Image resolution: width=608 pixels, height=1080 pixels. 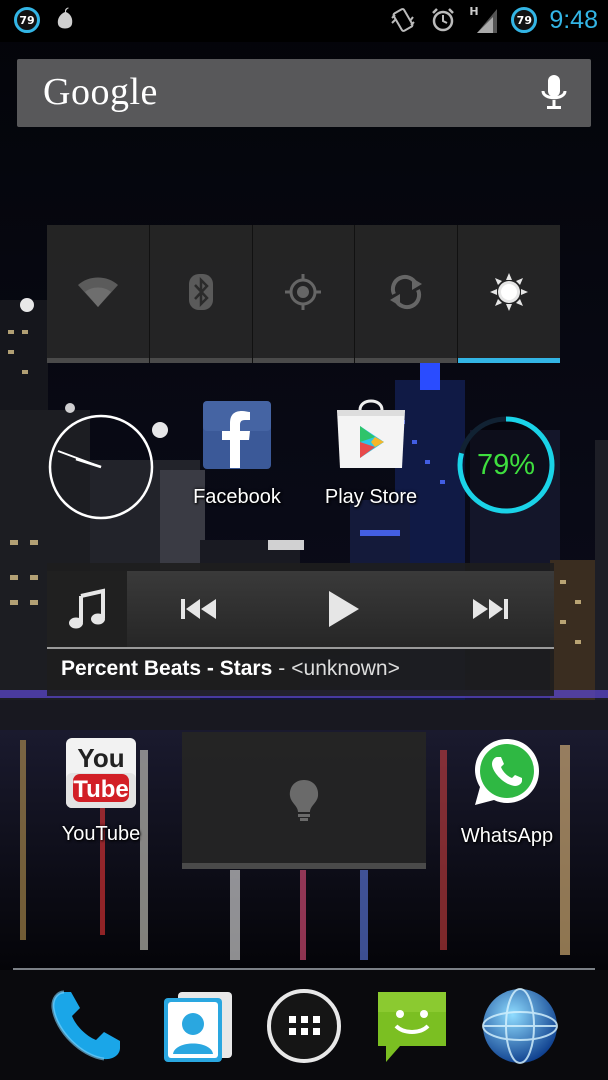 I want to click on previous-button, so click(x=200, y=609).